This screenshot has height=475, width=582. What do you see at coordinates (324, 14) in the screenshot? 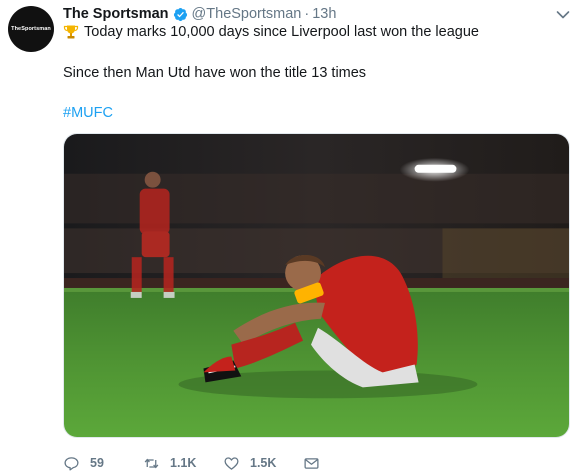
I see `timestamp: 13h` at bounding box center [324, 14].